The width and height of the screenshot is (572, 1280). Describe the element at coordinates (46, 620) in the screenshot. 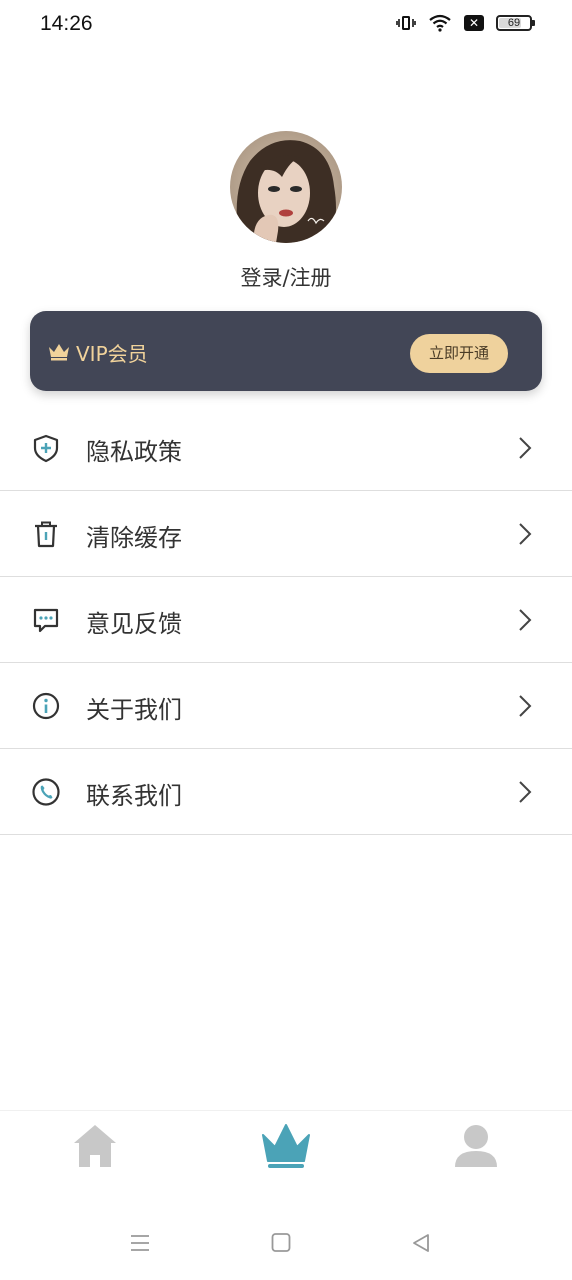

I see `message-icon` at that location.